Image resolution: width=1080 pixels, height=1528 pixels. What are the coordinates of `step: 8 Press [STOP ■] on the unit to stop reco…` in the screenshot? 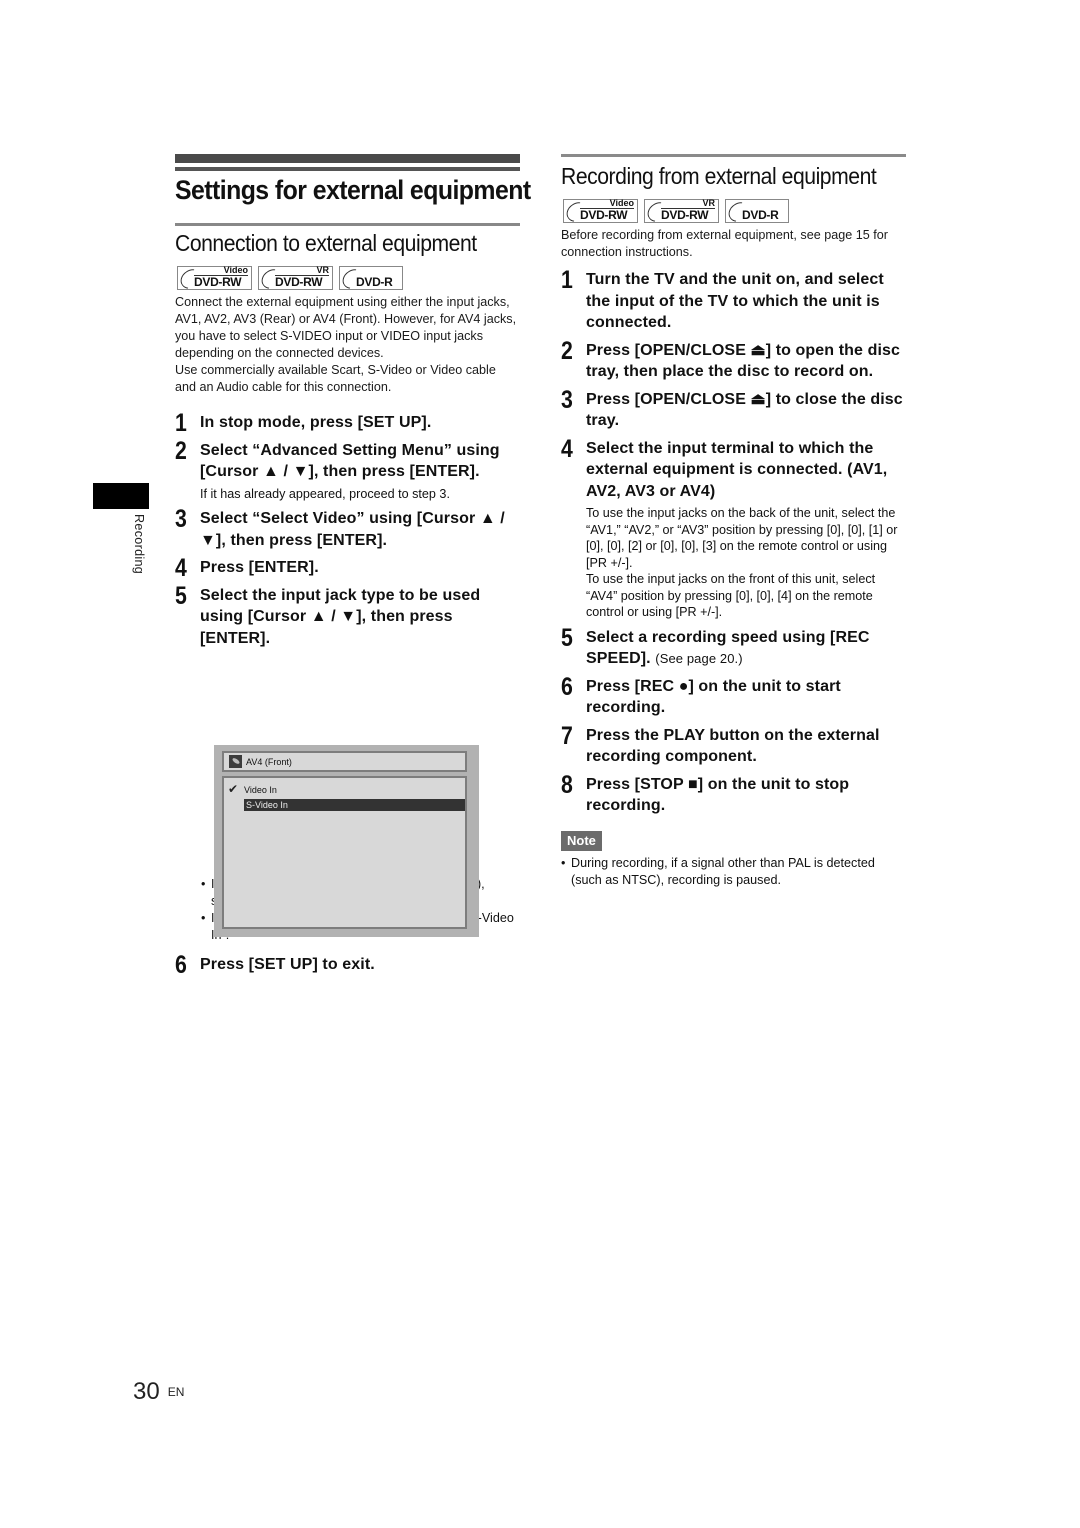 It's located at (705, 792).